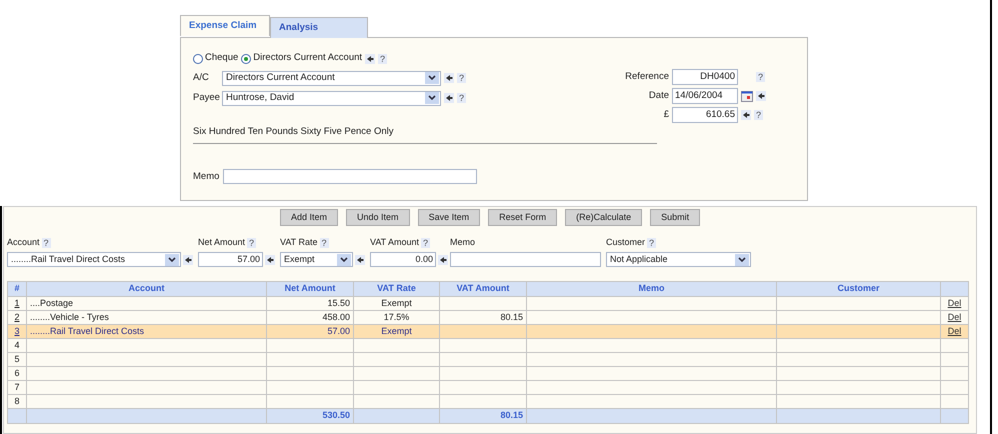 This screenshot has width=998, height=434. Describe the element at coordinates (17, 401) in the screenshot. I see `row-number: 8` at that location.